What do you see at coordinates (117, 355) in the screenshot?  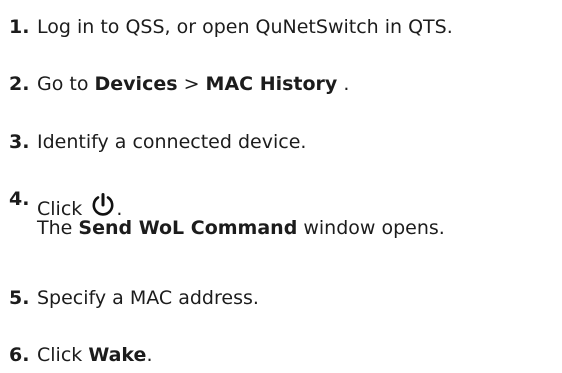 I see `button-name-wake: Wake` at bounding box center [117, 355].